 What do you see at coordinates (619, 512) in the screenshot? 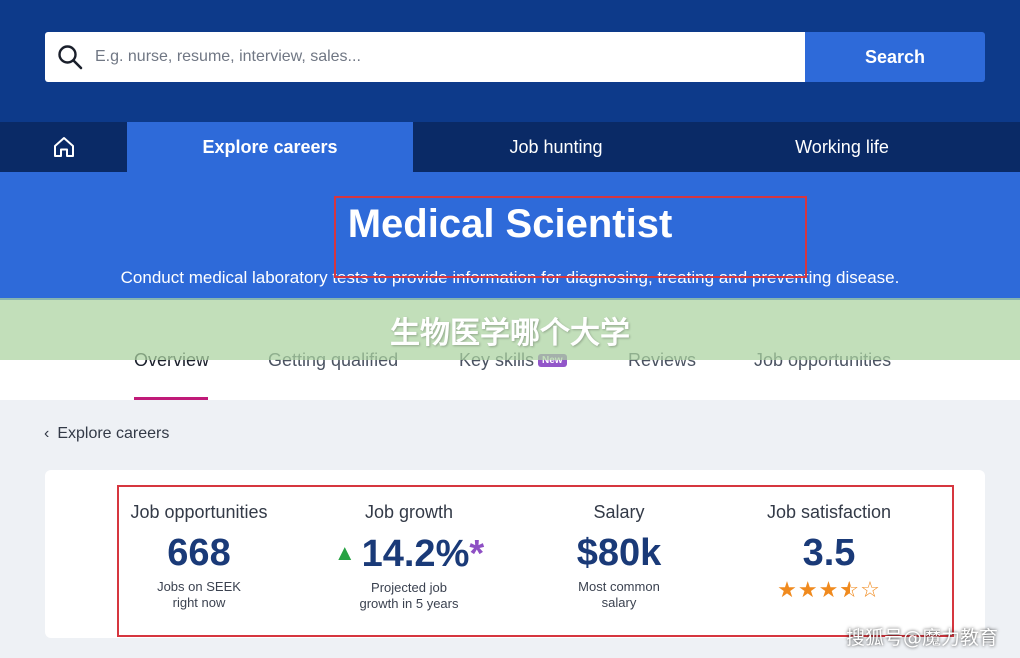
I see `stat-label: Salary` at bounding box center [619, 512].